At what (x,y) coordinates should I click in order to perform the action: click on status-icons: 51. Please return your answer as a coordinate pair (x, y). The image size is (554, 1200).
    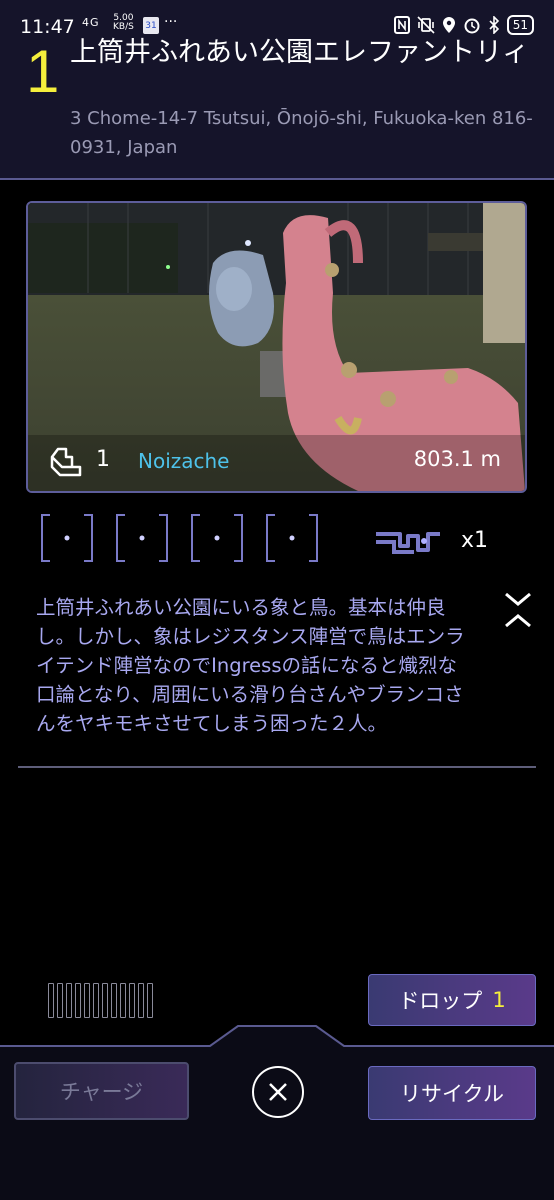
    Looking at the image, I should click on (463, 25).